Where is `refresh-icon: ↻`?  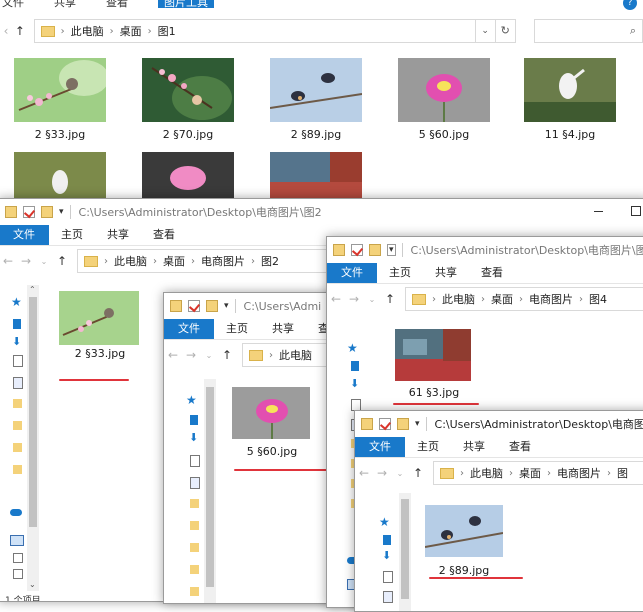
refresh-icon: ↻ is located at coordinates (505, 31).